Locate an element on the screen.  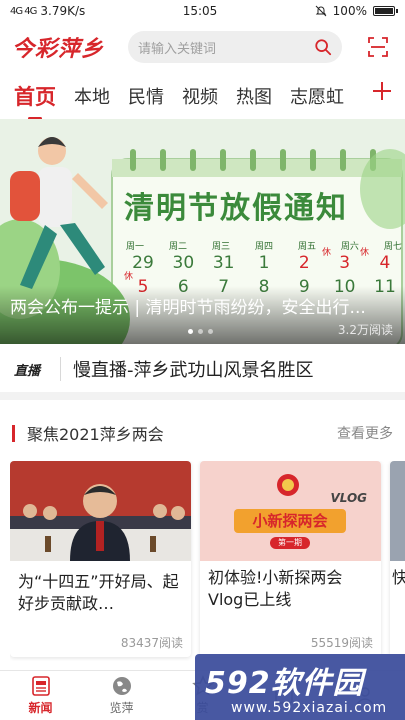
calendar-day: 2 is located at coordinates (304, 263).